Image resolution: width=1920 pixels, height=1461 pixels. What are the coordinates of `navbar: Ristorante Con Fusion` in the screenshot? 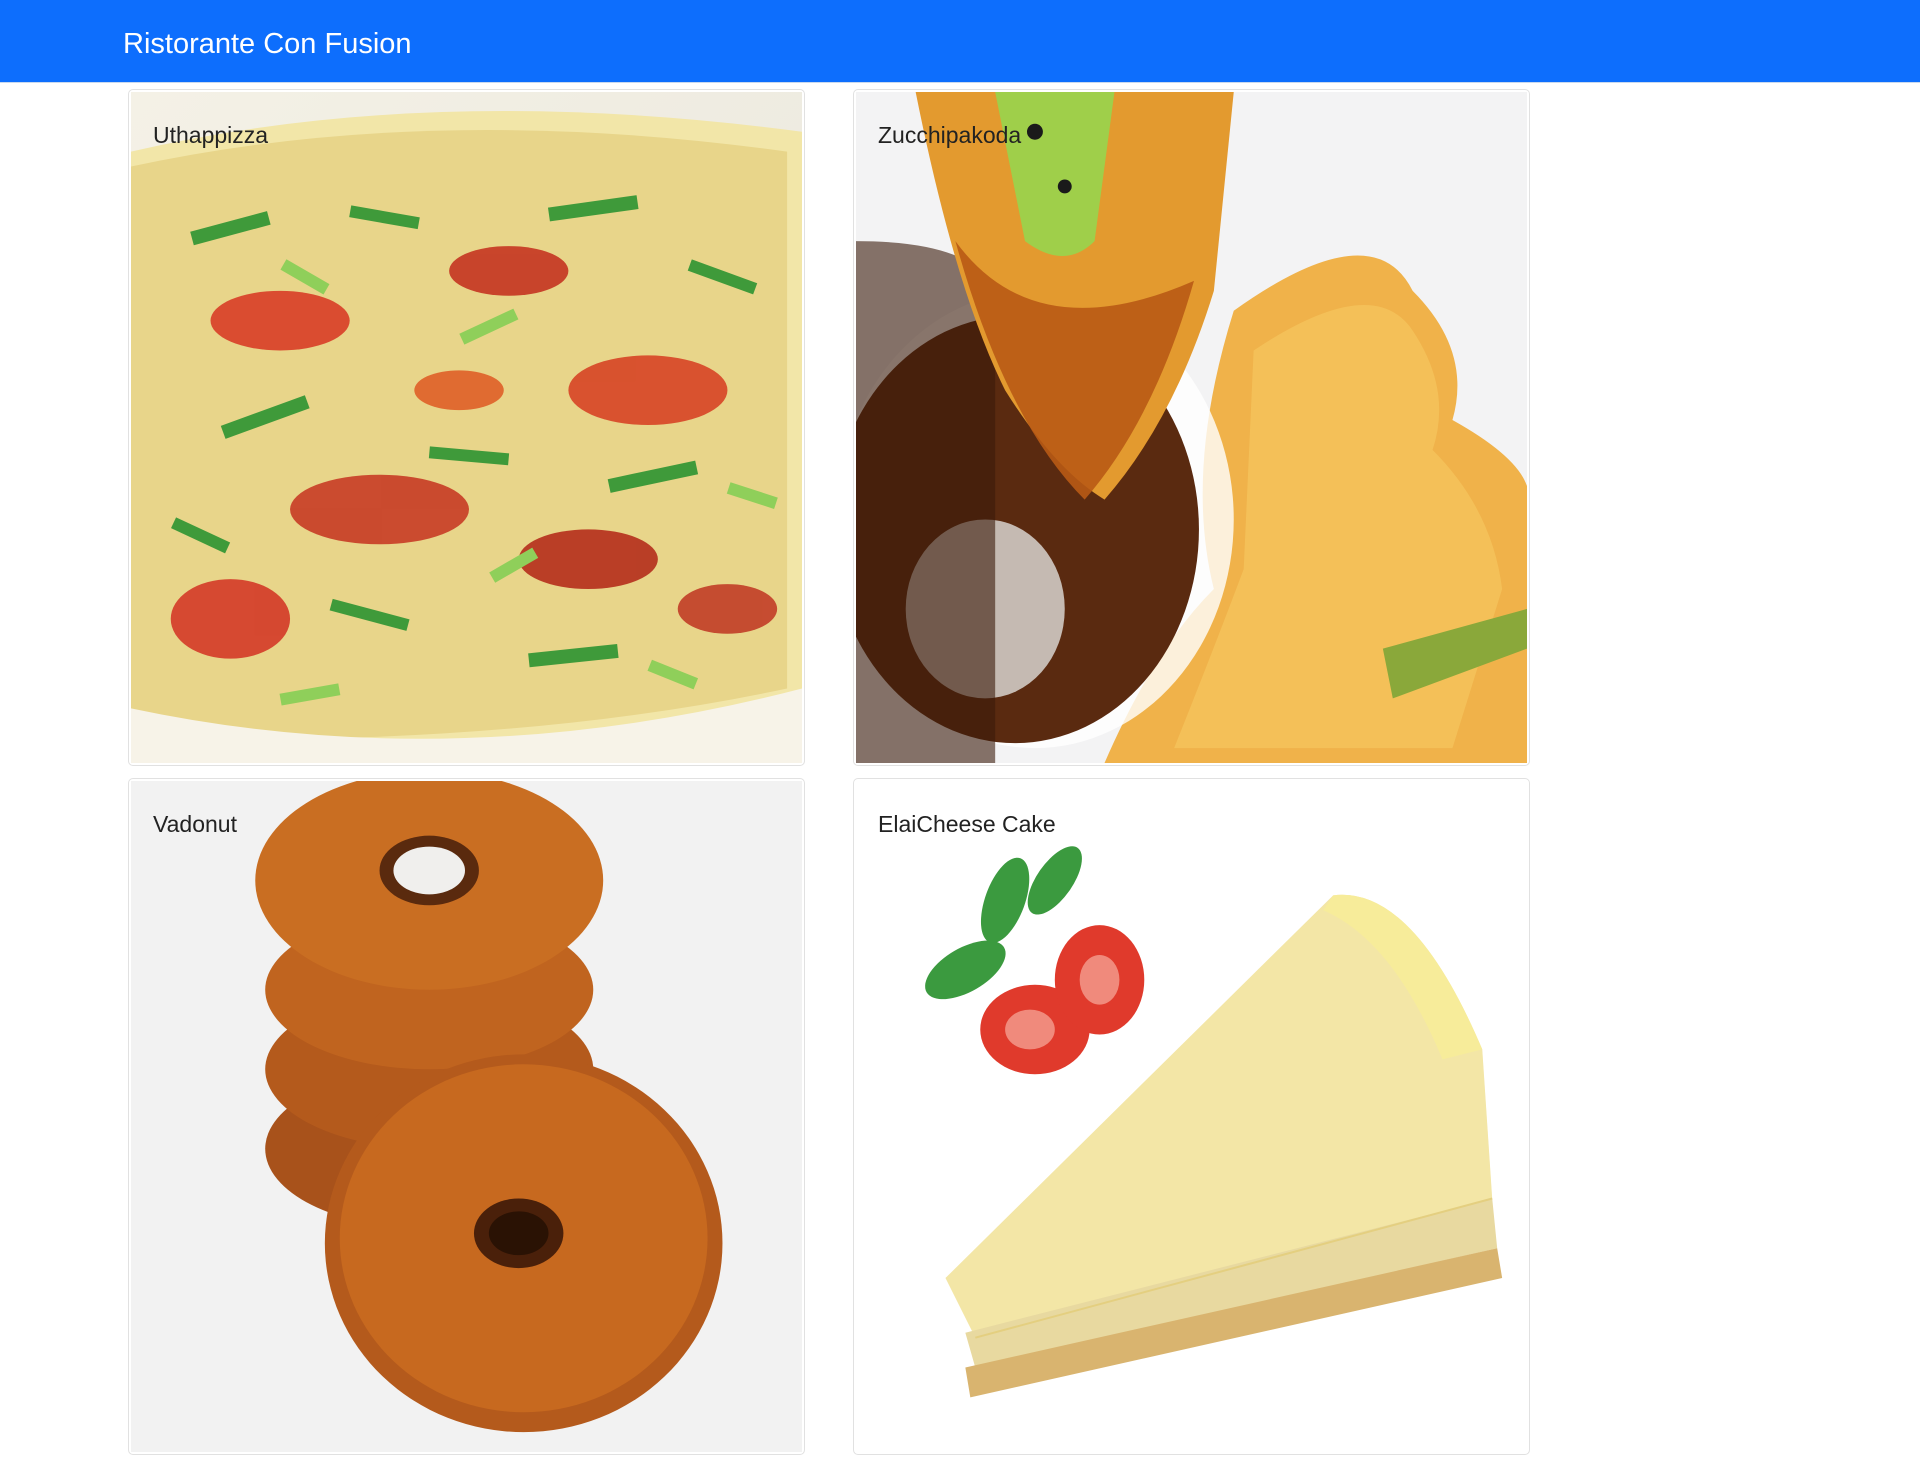 It's located at (960, 41).